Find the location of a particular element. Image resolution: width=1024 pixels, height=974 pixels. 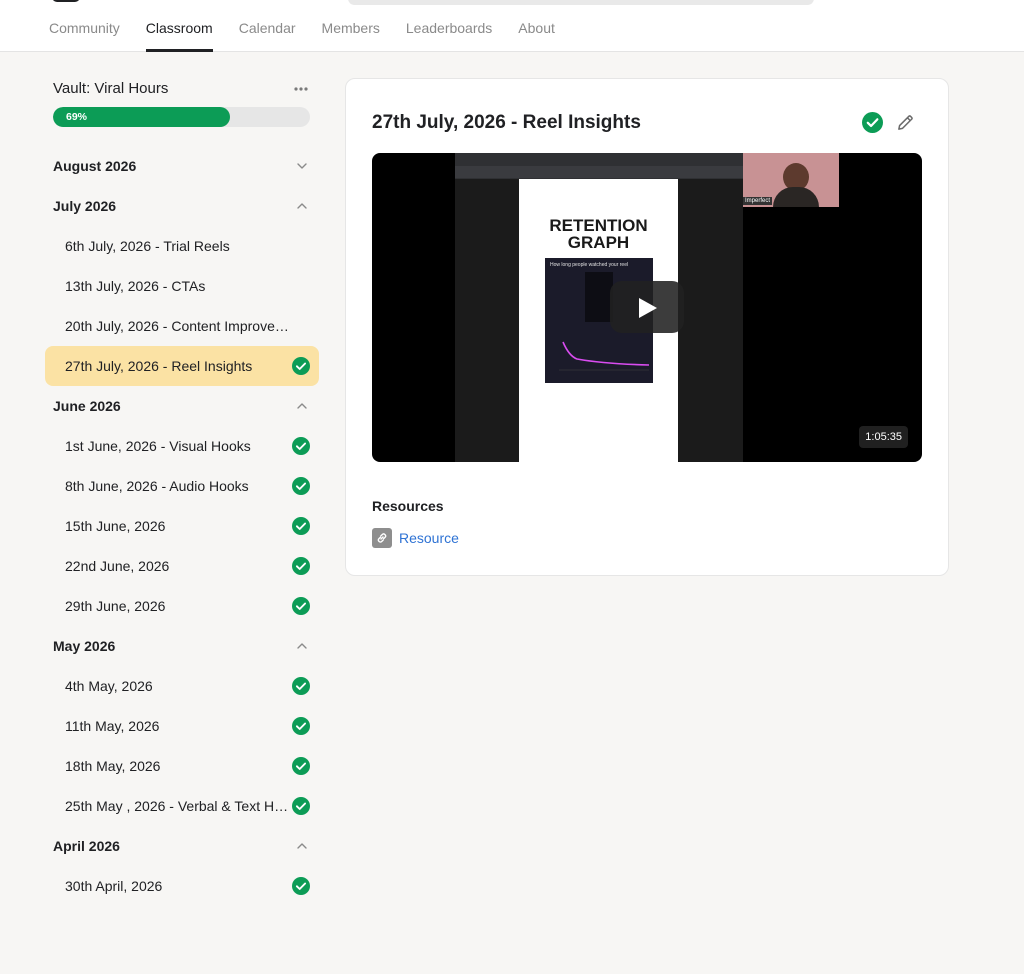

module-header-label: August 2026 is located at coordinates (95, 166).